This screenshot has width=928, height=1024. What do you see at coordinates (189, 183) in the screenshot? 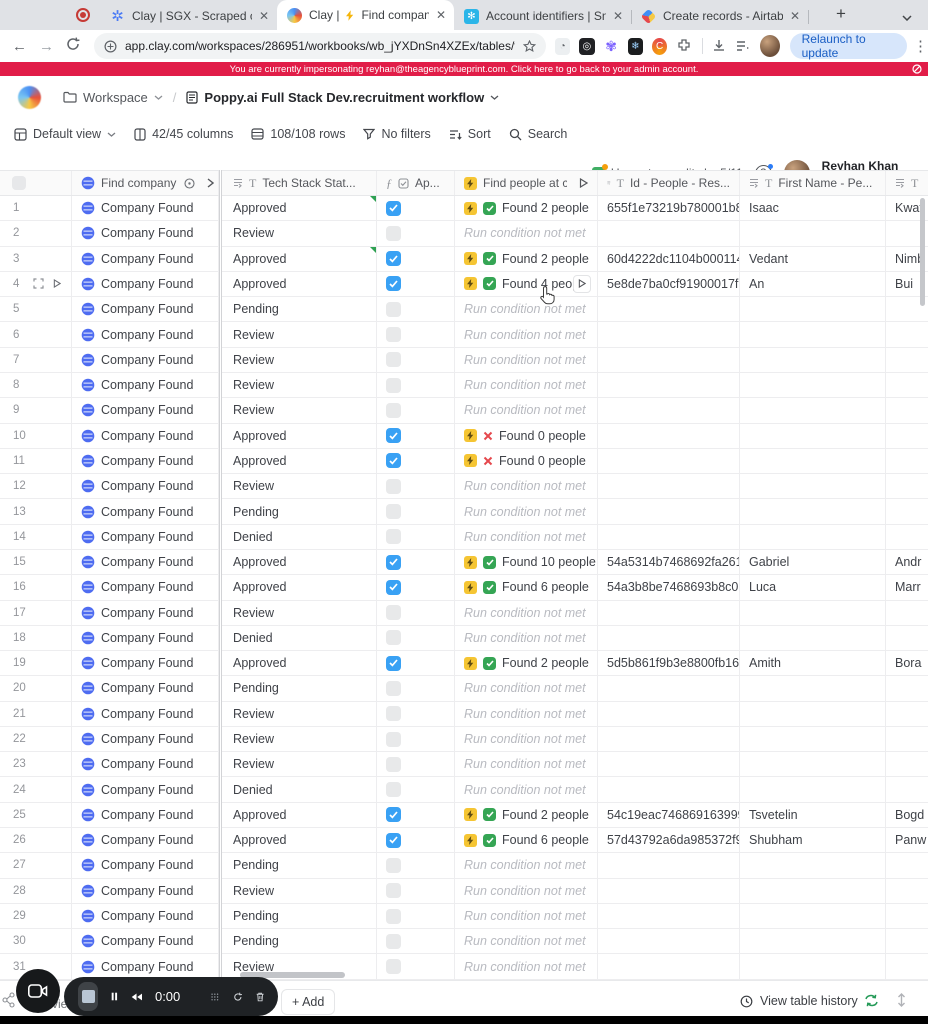
I see `column-info-icon` at bounding box center [189, 183].